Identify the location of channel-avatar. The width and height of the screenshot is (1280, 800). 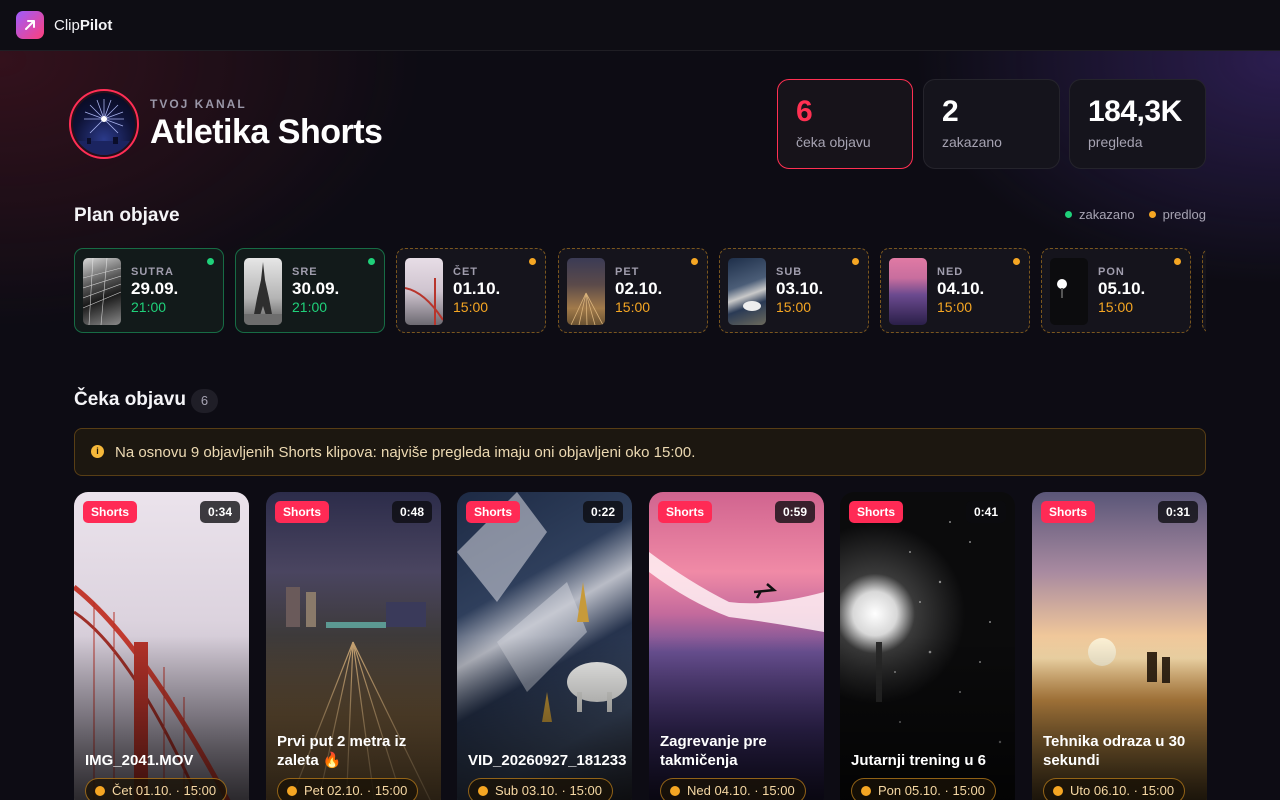
(104, 124).